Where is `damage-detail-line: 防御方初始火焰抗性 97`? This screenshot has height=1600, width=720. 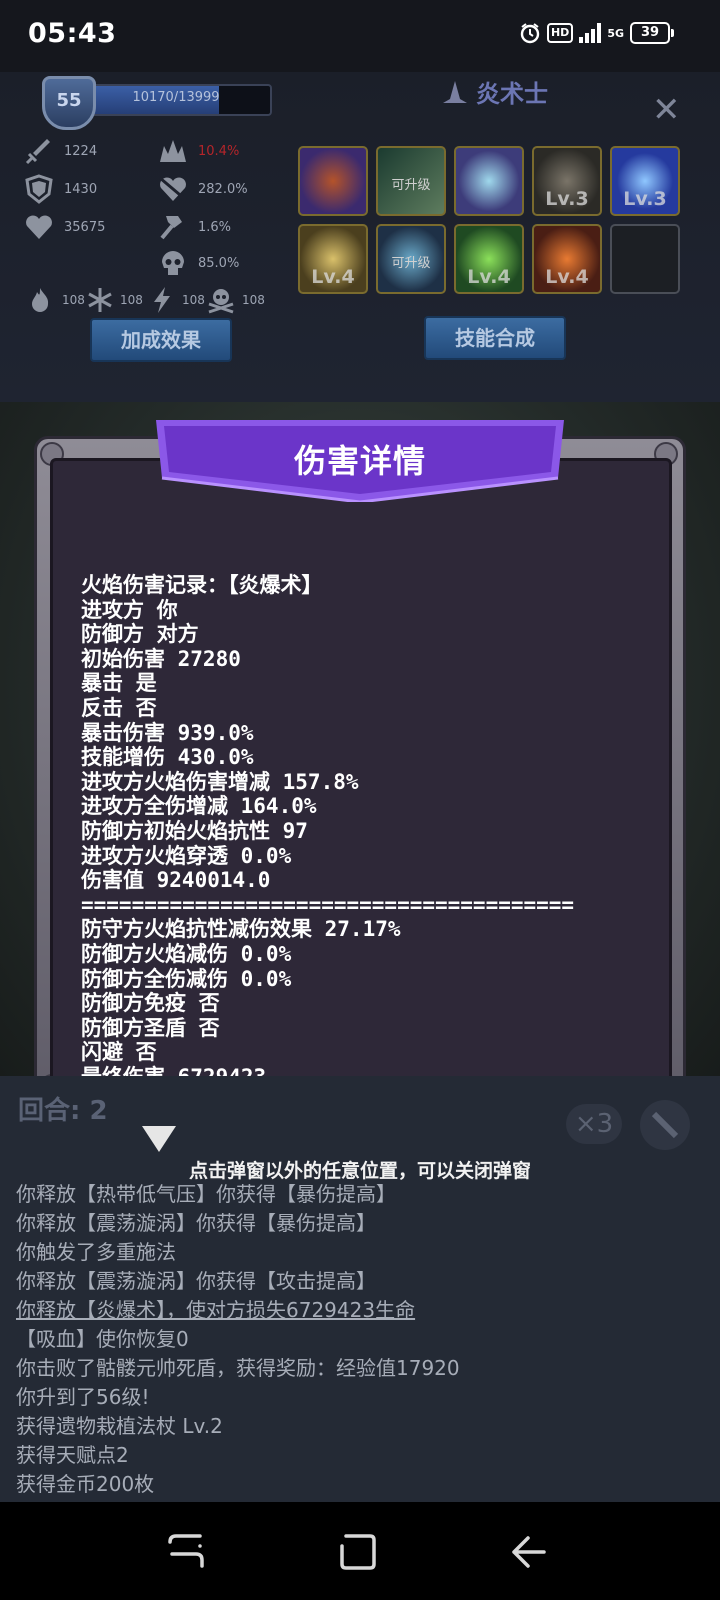
damage-detail-line: 防御方初始火焰抗性 97 is located at coordinates (194, 830).